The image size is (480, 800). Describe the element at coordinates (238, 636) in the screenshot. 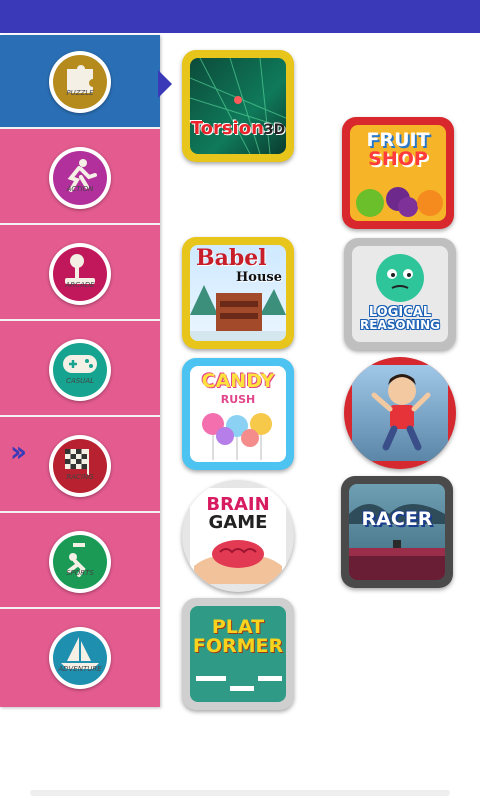

I see `game-title: PLAT FORMER` at that location.